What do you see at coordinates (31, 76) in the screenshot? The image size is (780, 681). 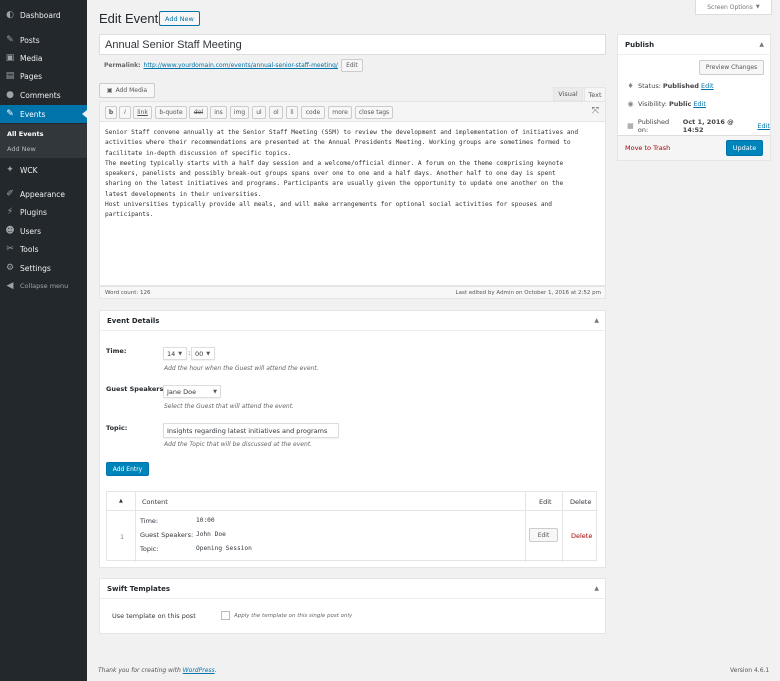 I see `sidebar-item-label: Pages` at bounding box center [31, 76].